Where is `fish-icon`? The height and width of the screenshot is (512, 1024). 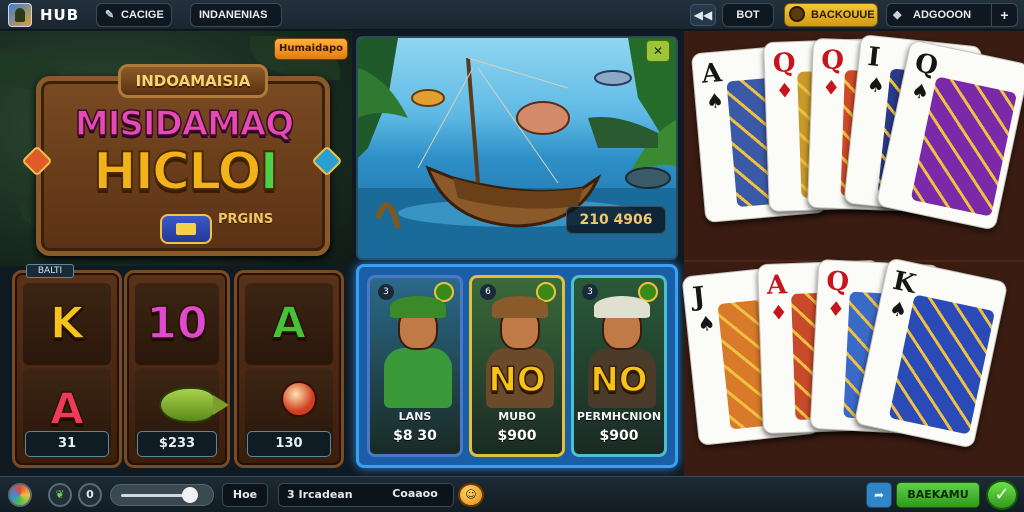 fish-icon is located at coordinates (194, 405).